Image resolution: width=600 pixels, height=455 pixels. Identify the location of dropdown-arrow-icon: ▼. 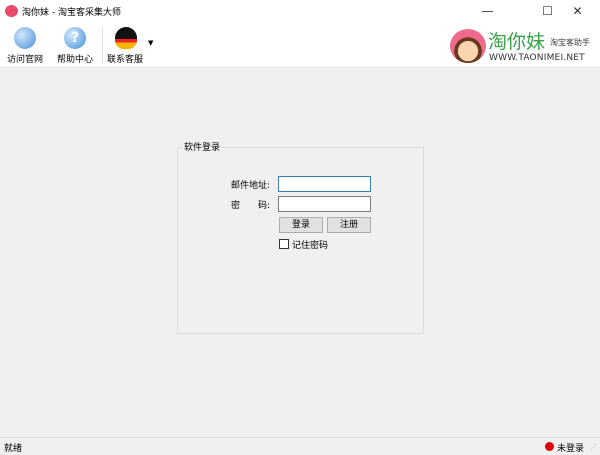
(150, 43).